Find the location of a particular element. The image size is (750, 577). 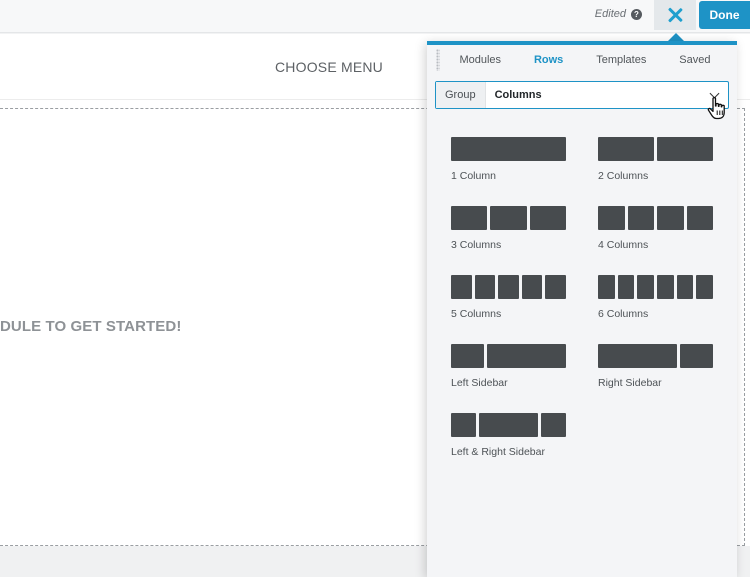

row-layout-item: 6 Columns is located at coordinates (656, 297).